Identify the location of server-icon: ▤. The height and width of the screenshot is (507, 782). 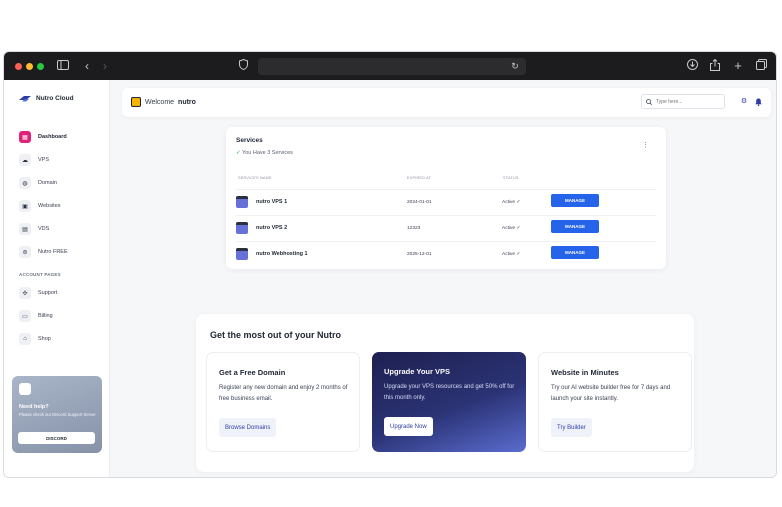
(25, 229).